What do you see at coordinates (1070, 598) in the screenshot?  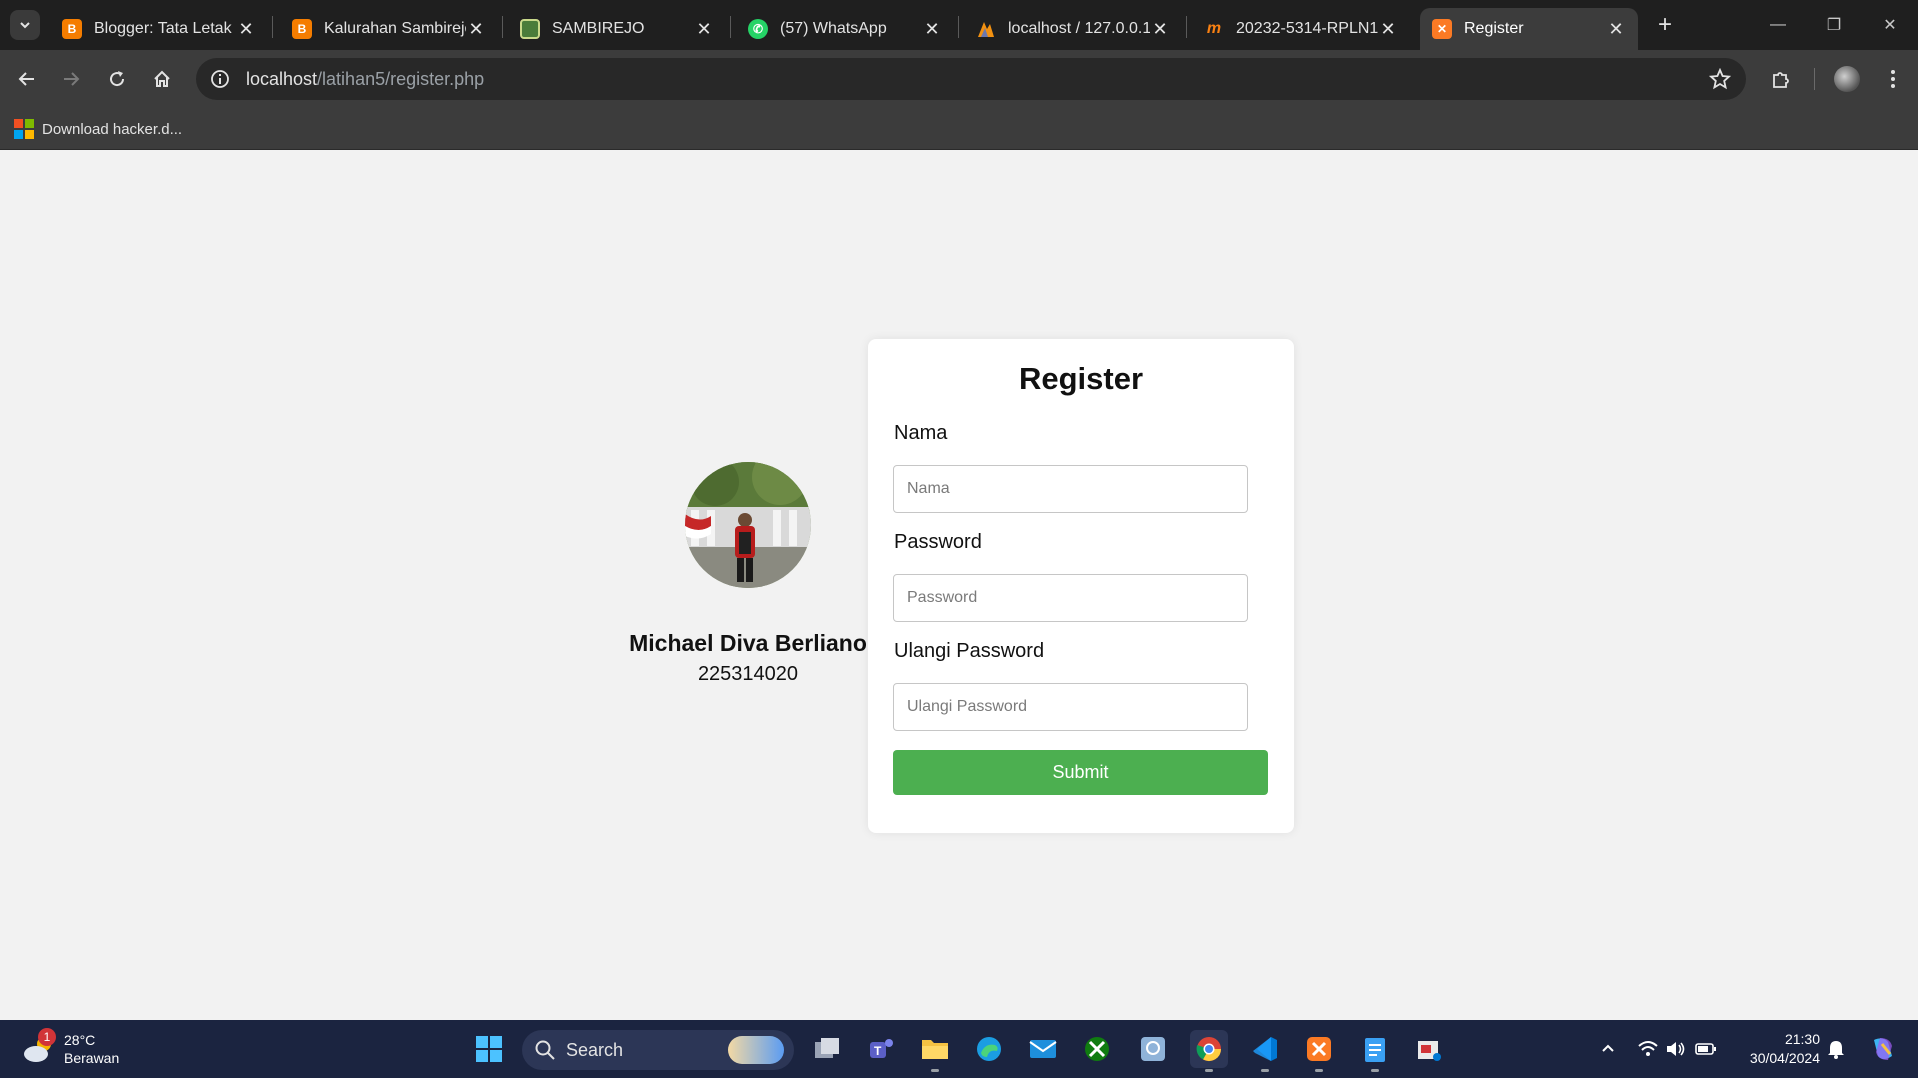 I see `password-input` at bounding box center [1070, 598].